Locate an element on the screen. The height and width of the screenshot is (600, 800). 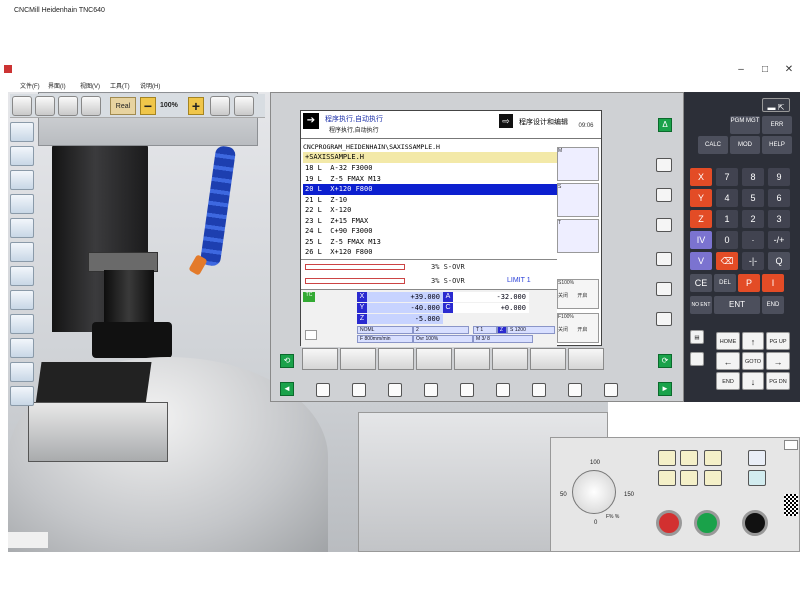
menu-tools: 工具(T) is located at coordinates (120, 85).